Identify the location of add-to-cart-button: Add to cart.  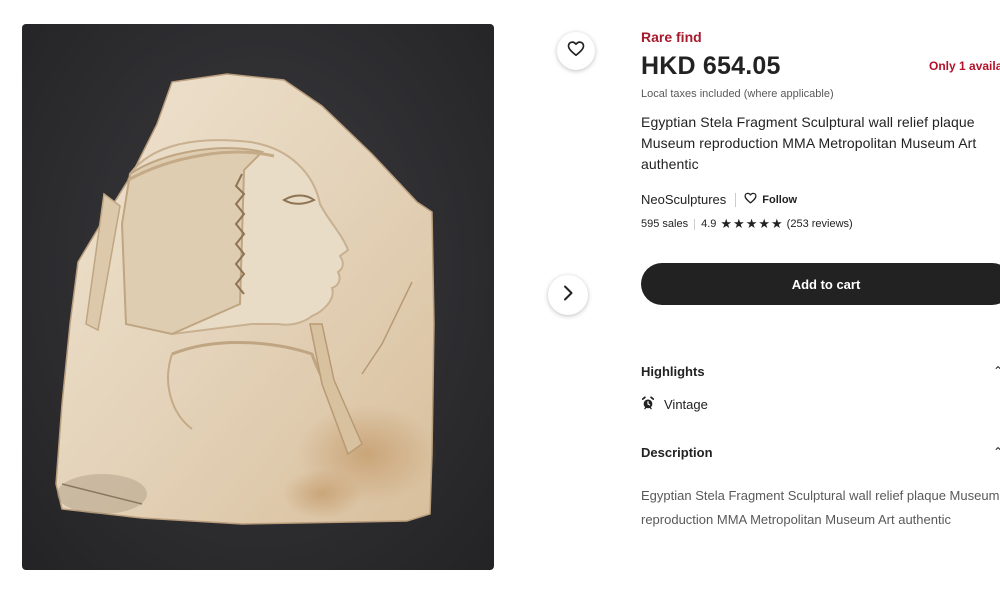
(820, 284).